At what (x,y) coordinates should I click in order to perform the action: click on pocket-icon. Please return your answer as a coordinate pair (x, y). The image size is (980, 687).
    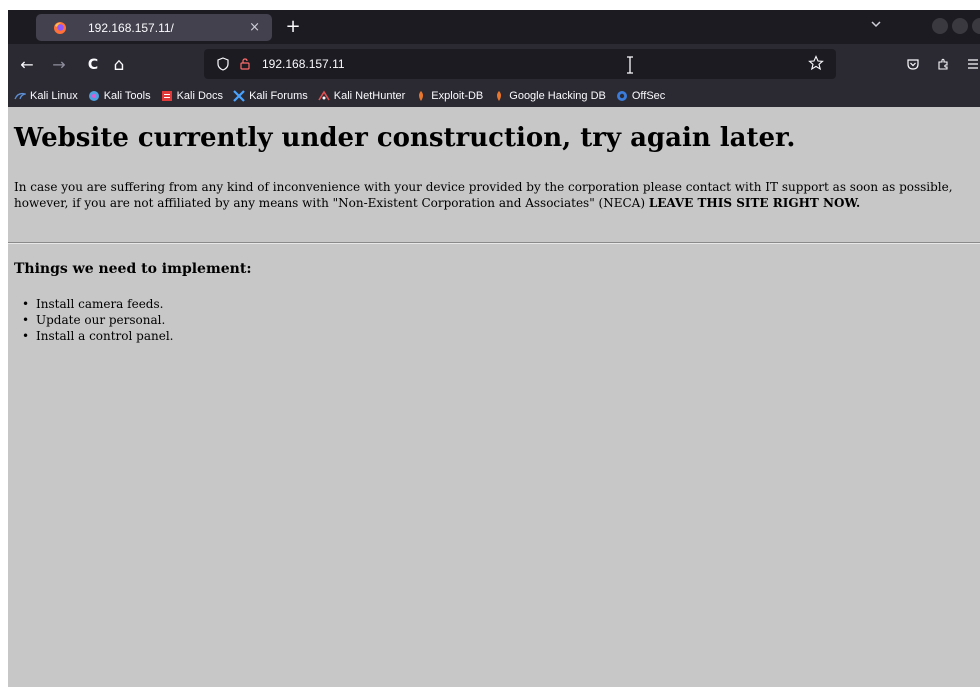
    Looking at the image, I should click on (915, 65).